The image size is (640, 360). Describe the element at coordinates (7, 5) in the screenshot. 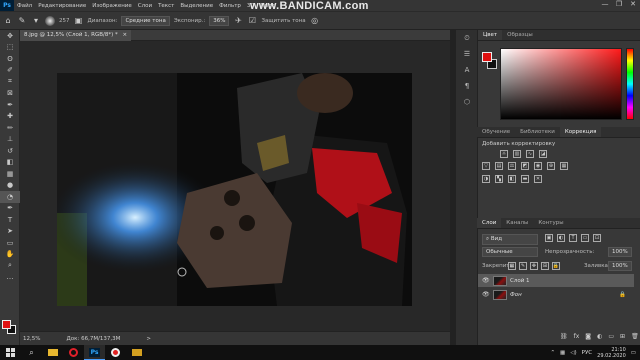

I see `photoshop-logo: Ps` at that location.